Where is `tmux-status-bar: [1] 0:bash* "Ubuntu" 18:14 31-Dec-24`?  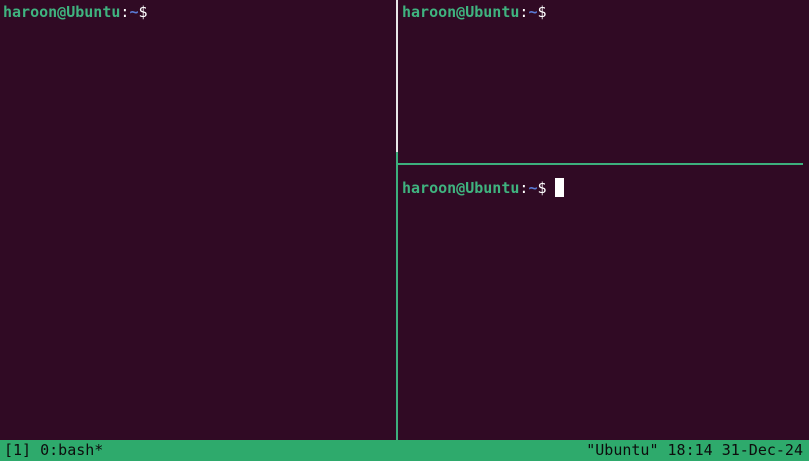
tmux-status-bar: [1] 0:bash* "Ubuntu" 18:14 31-Dec-24 is located at coordinates (404, 450).